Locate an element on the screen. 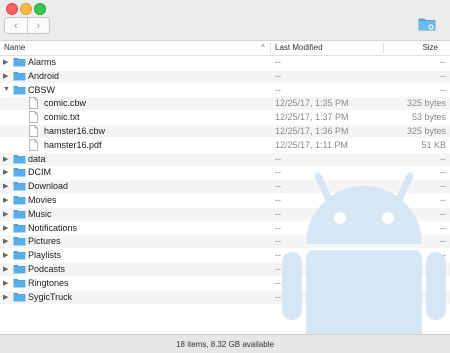 The image size is (450, 353). disclosure-open-icon: ▼ is located at coordinates (6, 89).